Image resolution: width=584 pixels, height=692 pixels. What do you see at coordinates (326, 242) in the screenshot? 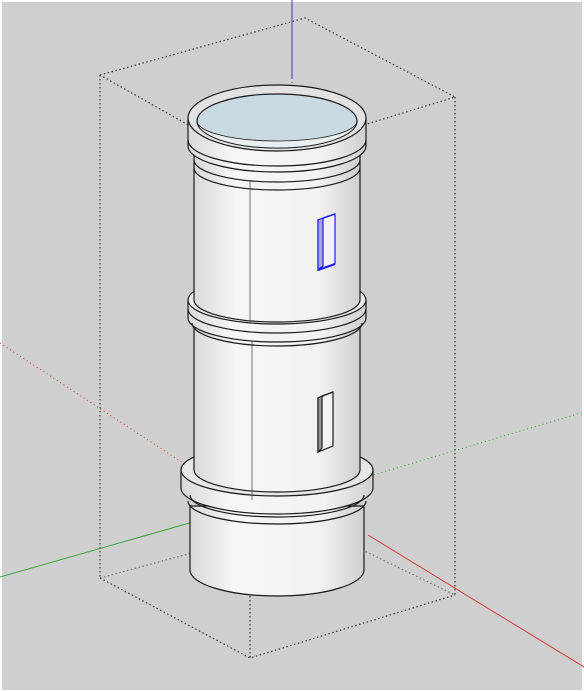
I see `upper-slot-selected` at bounding box center [326, 242].